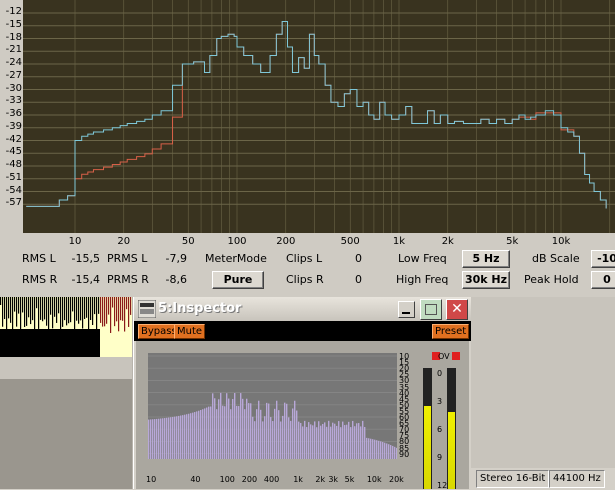 This screenshot has height=490, width=615. I want to click on inspector-freq-tick: 10k, so click(374, 479).